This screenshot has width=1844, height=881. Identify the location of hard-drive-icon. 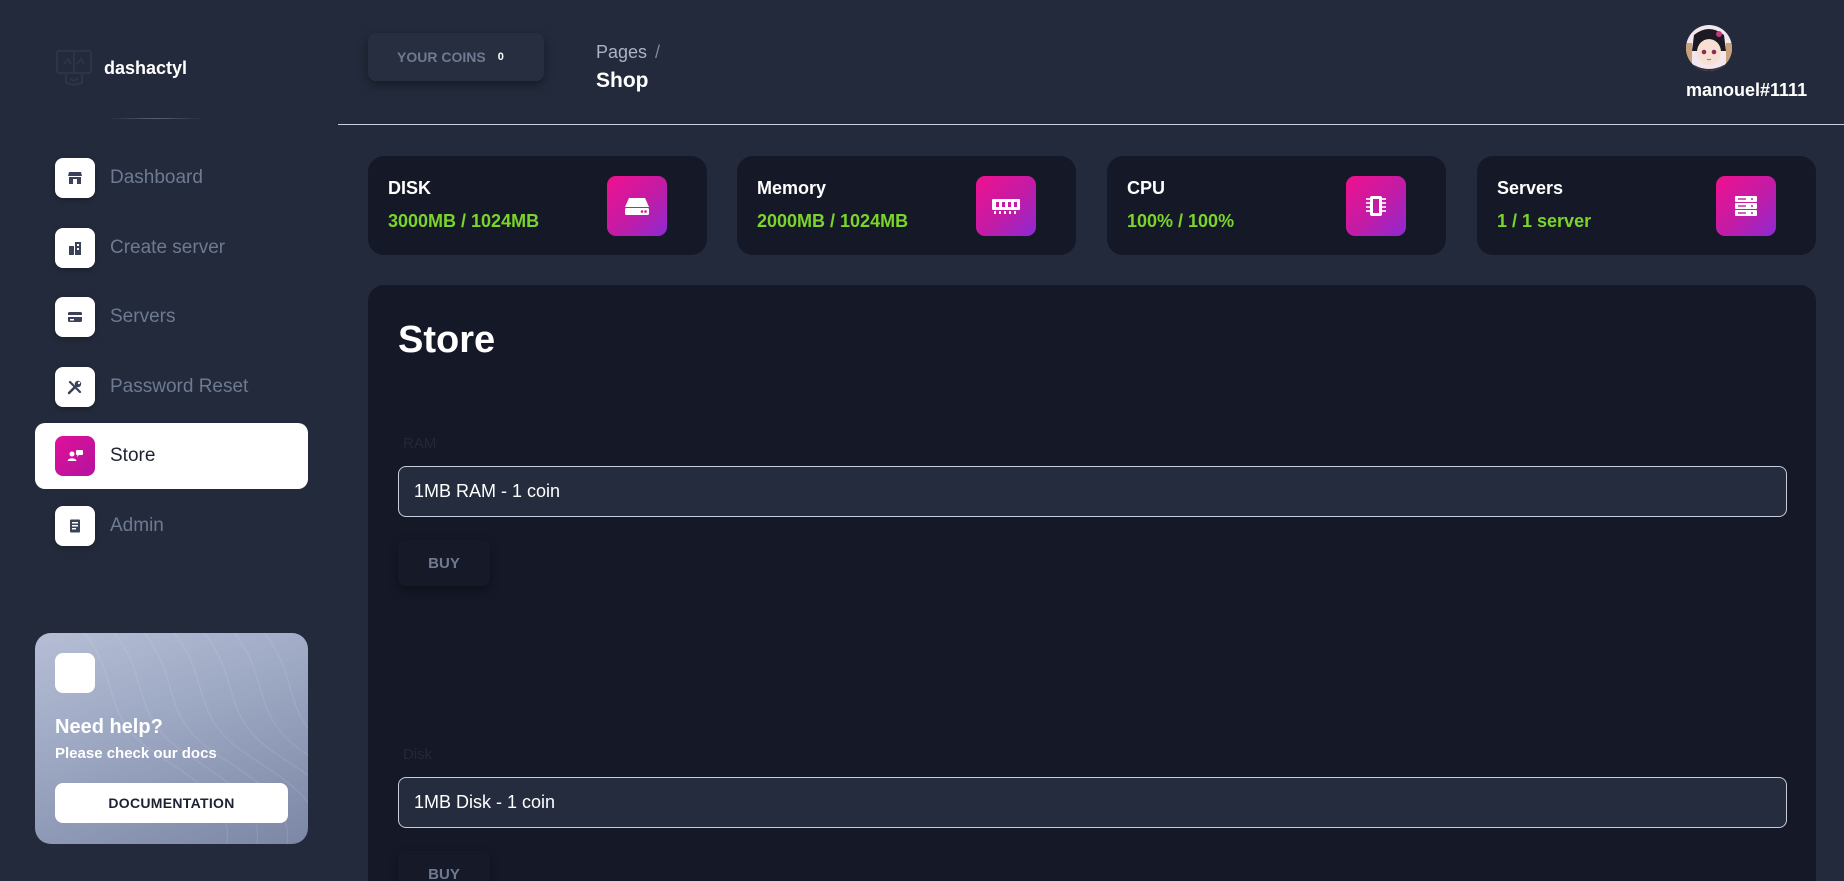
(637, 206).